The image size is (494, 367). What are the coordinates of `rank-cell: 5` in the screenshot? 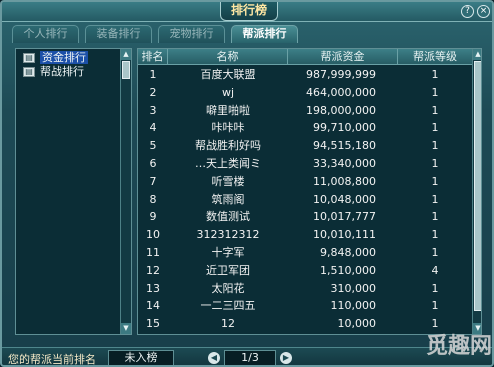 It's located at (153, 146).